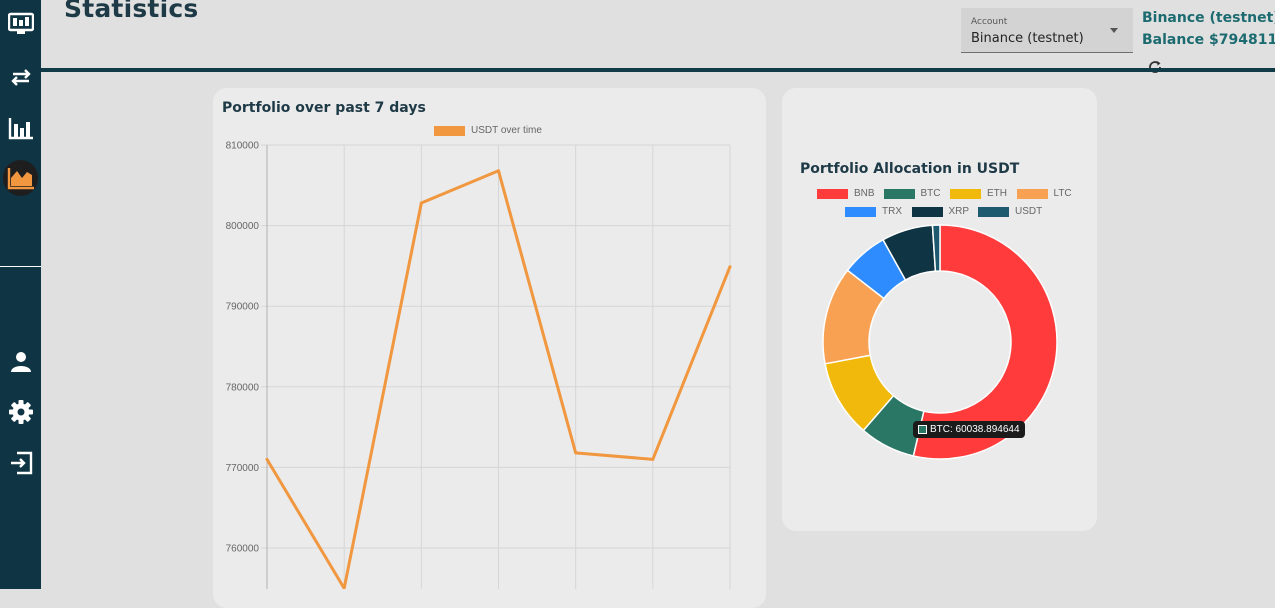  Describe the element at coordinates (1027, 38) in the screenshot. I see `account-select-value: Binance (testnet)` at that location.